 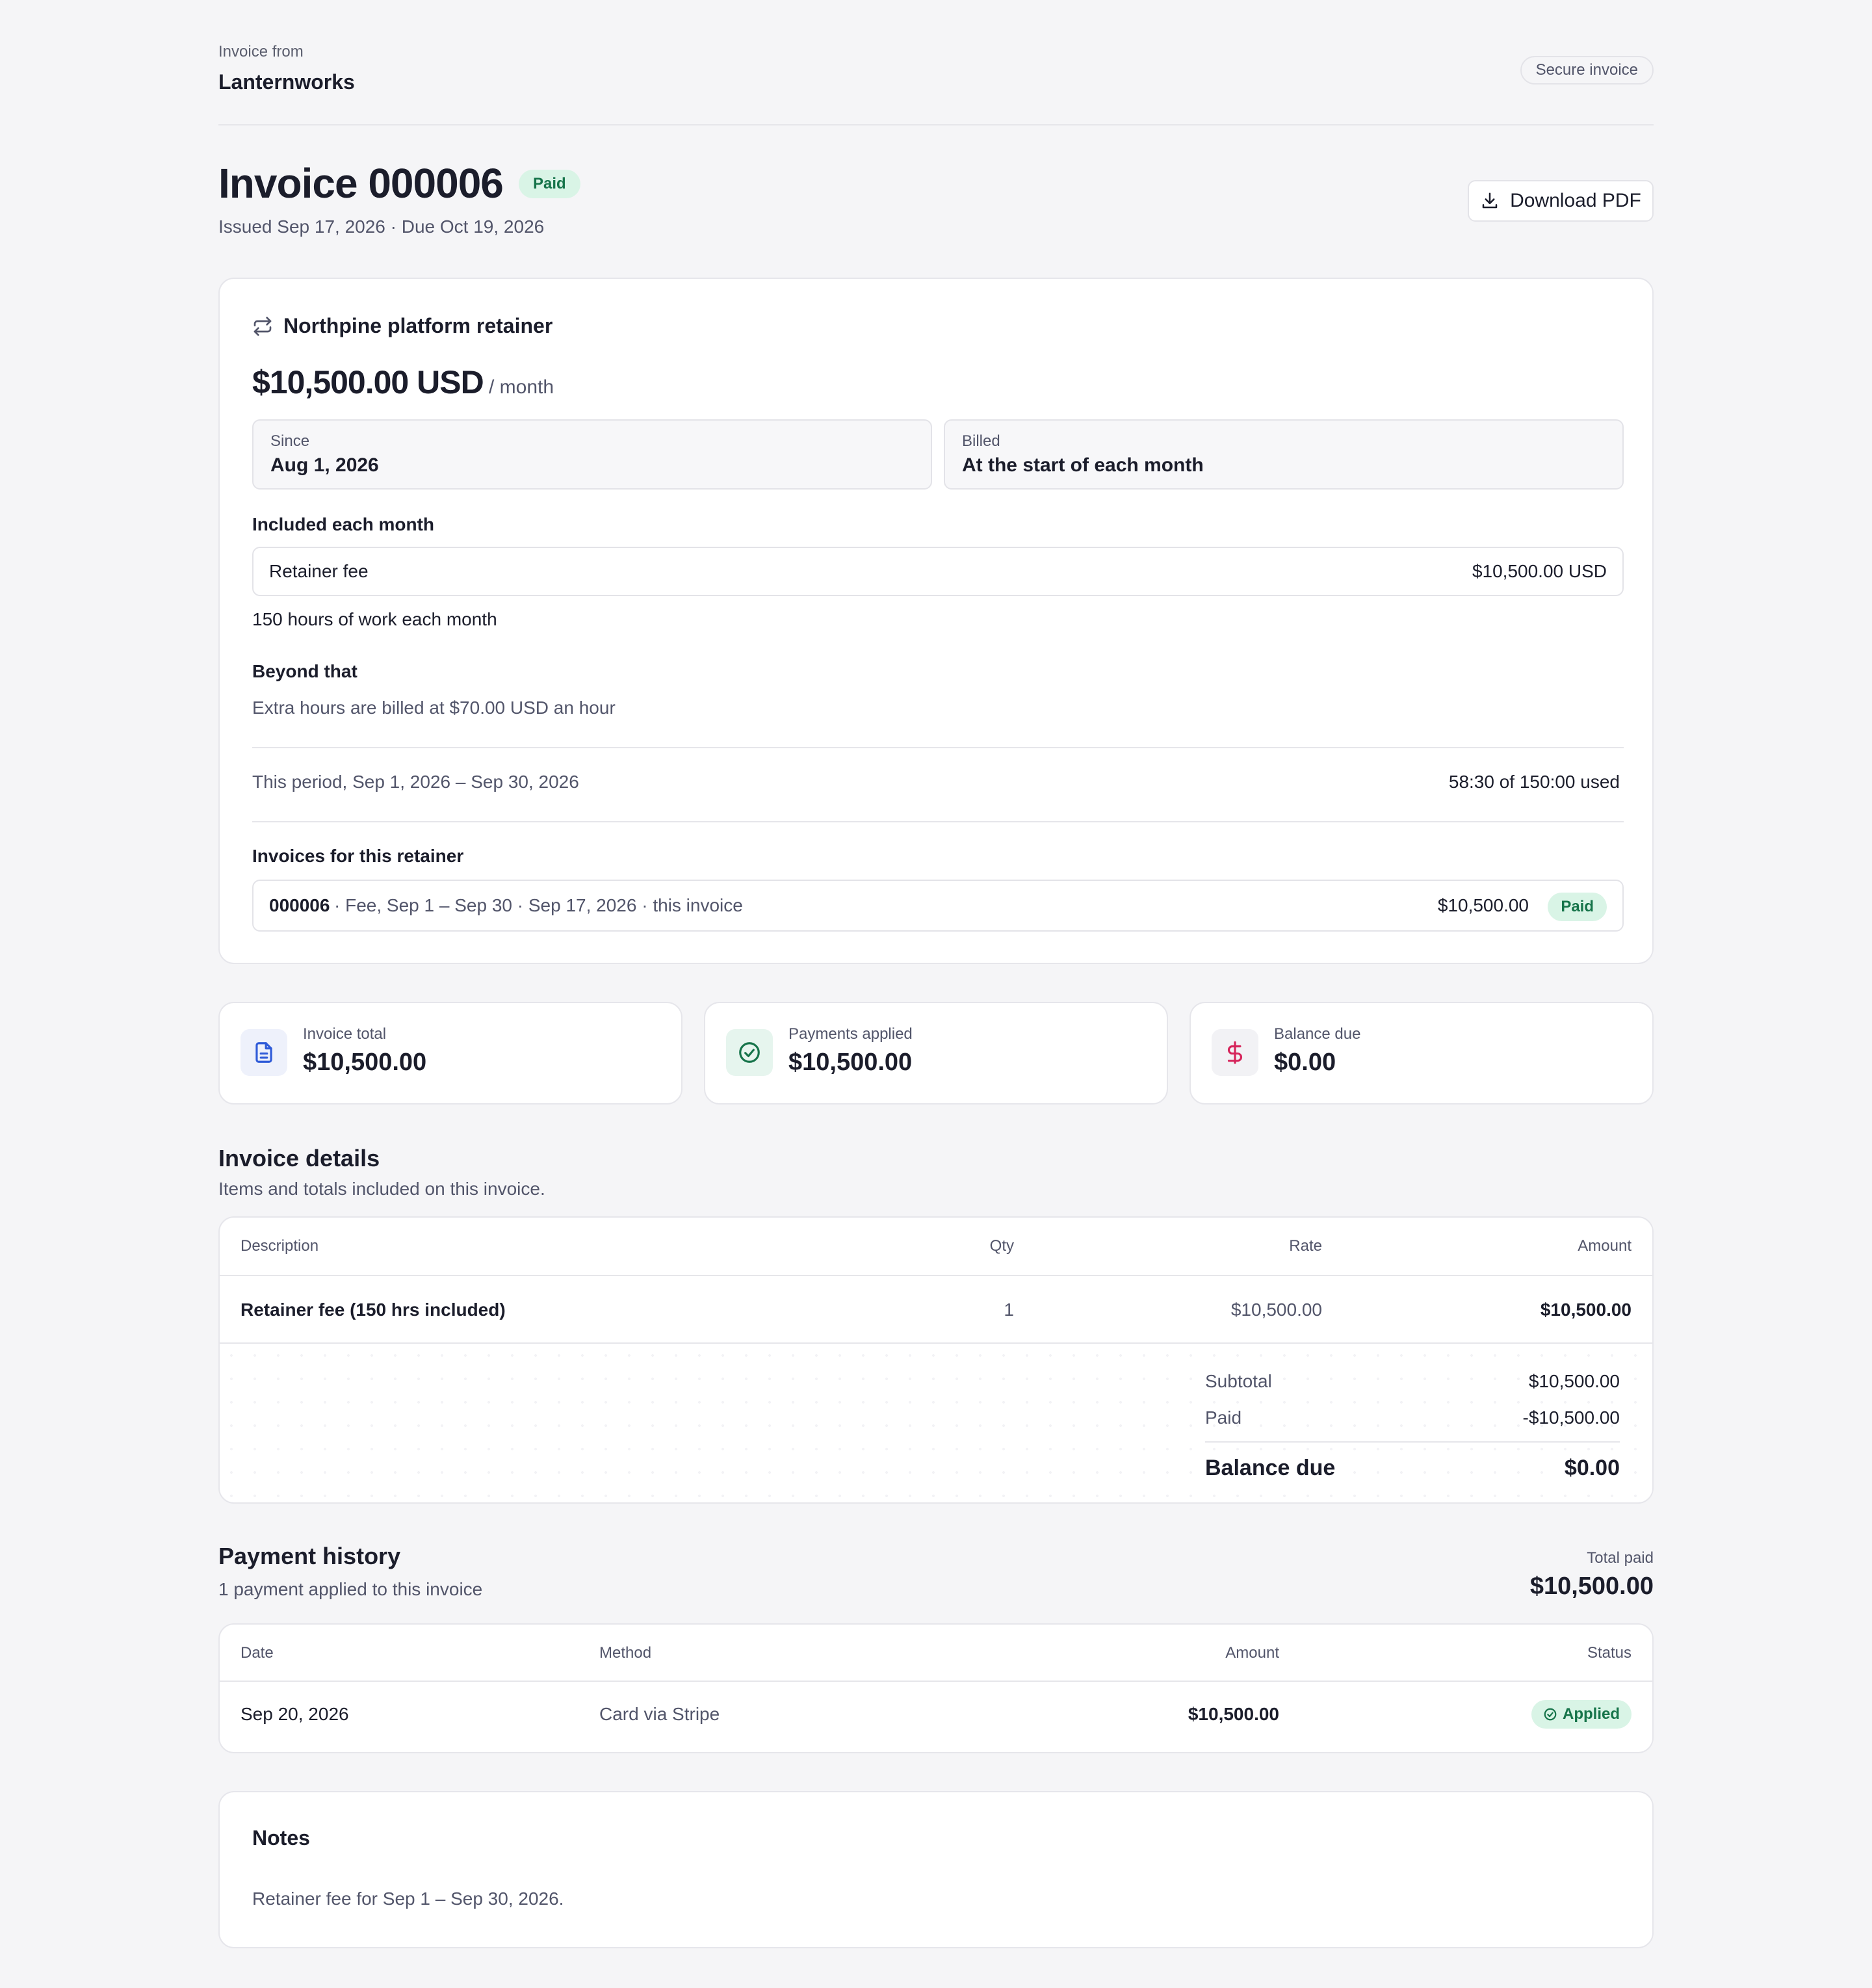 What do you see at coordinates (851, 1034) in the screenshot?
I see `stat-label: Payments applied` at bounding box center [851, 1034].